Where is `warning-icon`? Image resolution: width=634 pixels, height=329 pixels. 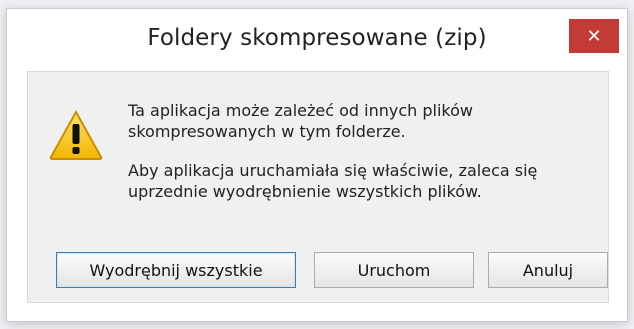
warning-icon is located at coordinates (76, 134).